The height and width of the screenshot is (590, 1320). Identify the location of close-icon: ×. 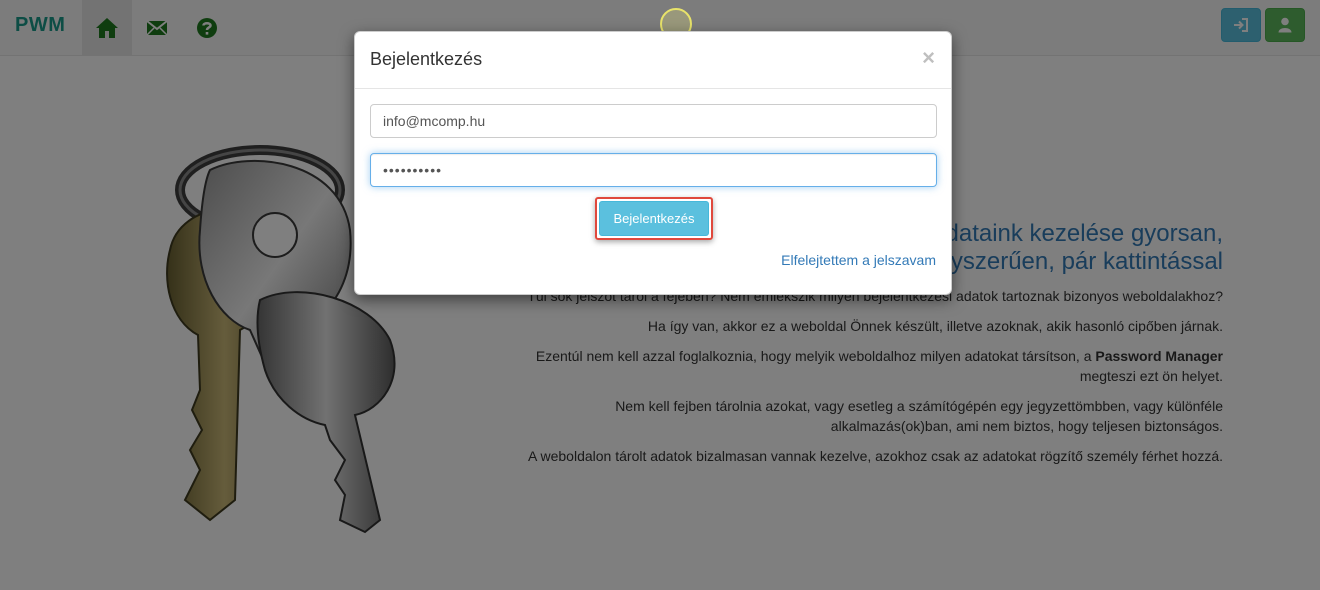
(928, 58).